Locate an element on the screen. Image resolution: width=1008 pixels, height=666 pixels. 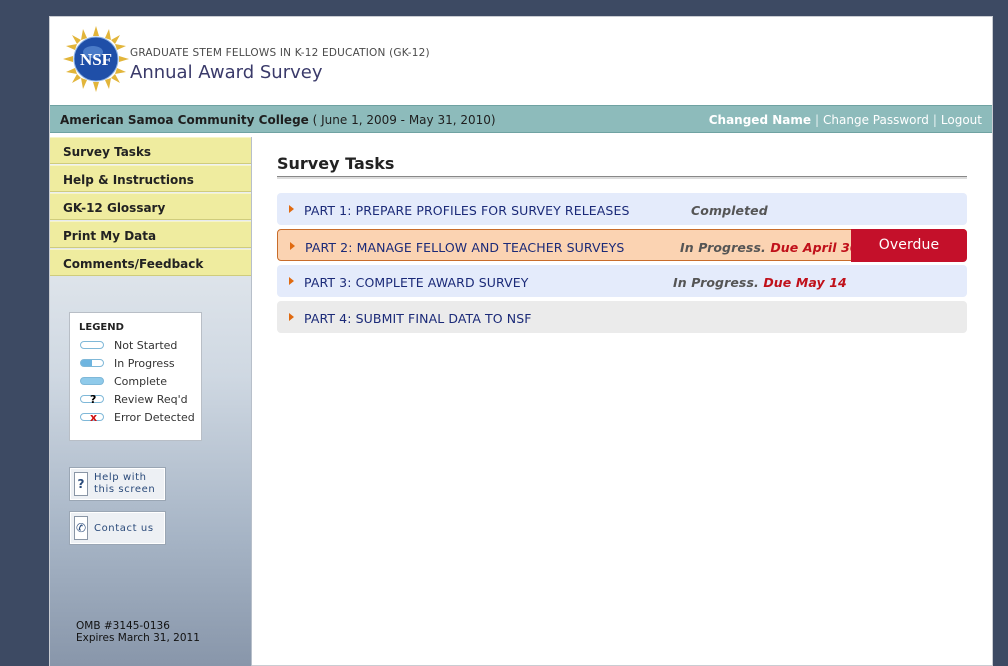
contact-button-label: Contact us is located at coordinates (124, 528).